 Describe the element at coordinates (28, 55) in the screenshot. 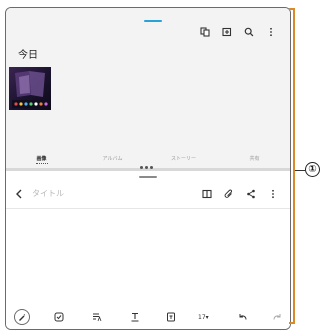

I see `section-title: 今日` at that location.